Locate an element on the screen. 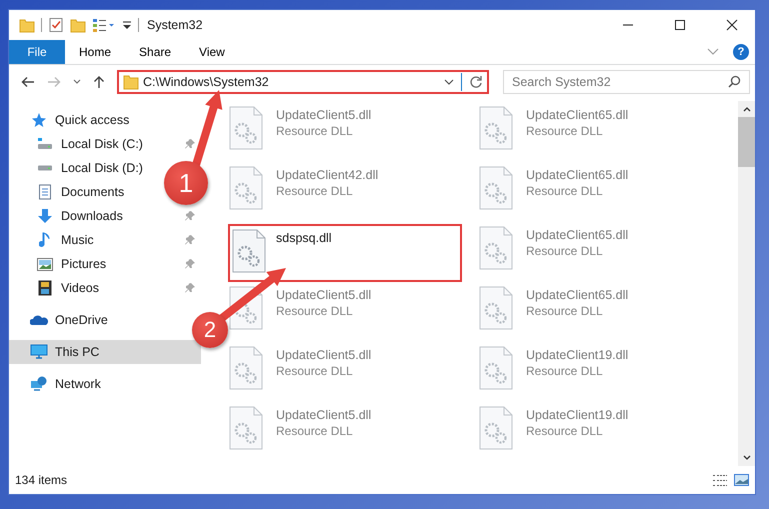 This screenshot has width=769, height=509. download-icon is located at coordinates (45, 216).